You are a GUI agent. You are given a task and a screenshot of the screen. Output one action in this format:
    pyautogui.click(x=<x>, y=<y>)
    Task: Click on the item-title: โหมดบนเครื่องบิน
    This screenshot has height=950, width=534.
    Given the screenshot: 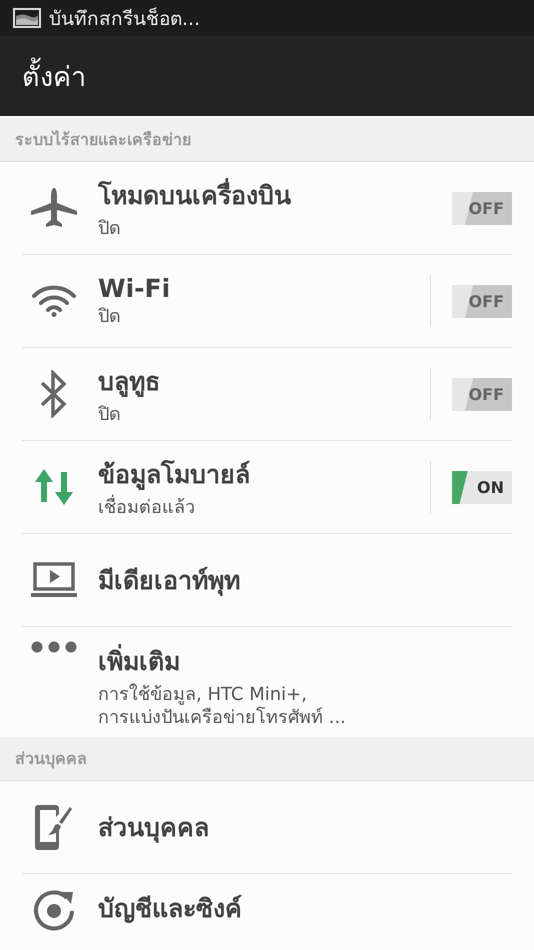 What is the action you would take?
    pyautogui.click(x=275, y=195)
    